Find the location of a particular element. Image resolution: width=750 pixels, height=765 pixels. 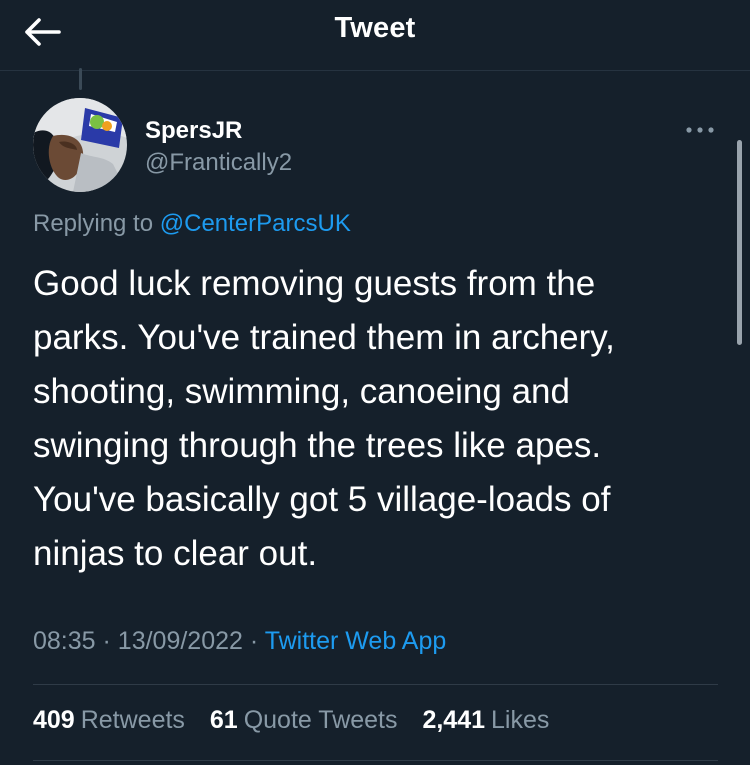

page-title: Tweet is located at coordinates (375, 28).